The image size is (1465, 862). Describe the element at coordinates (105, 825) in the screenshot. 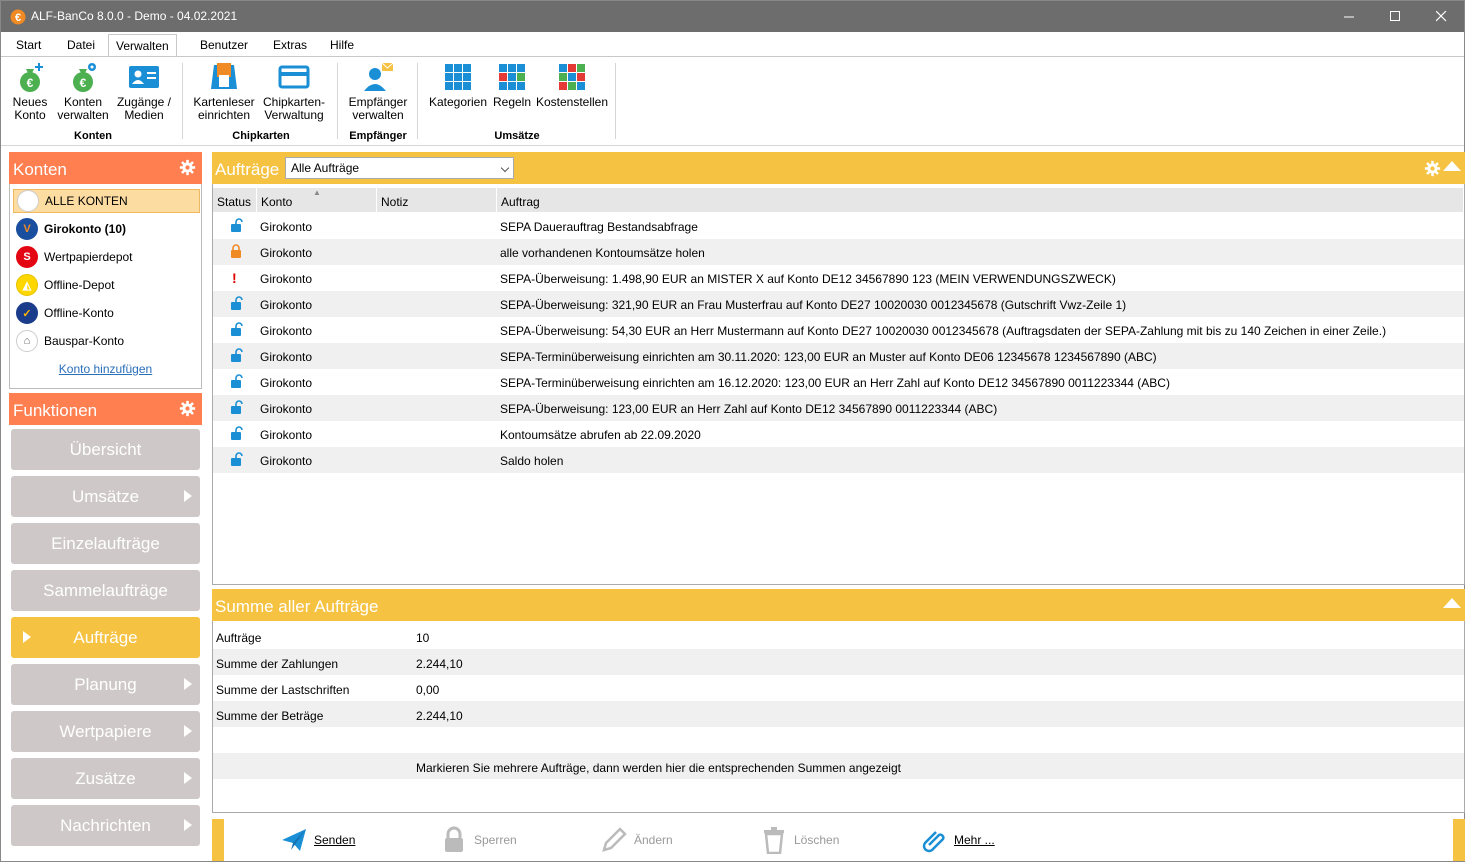

I see `nav-nachrichten: Nachrichten` at that location.